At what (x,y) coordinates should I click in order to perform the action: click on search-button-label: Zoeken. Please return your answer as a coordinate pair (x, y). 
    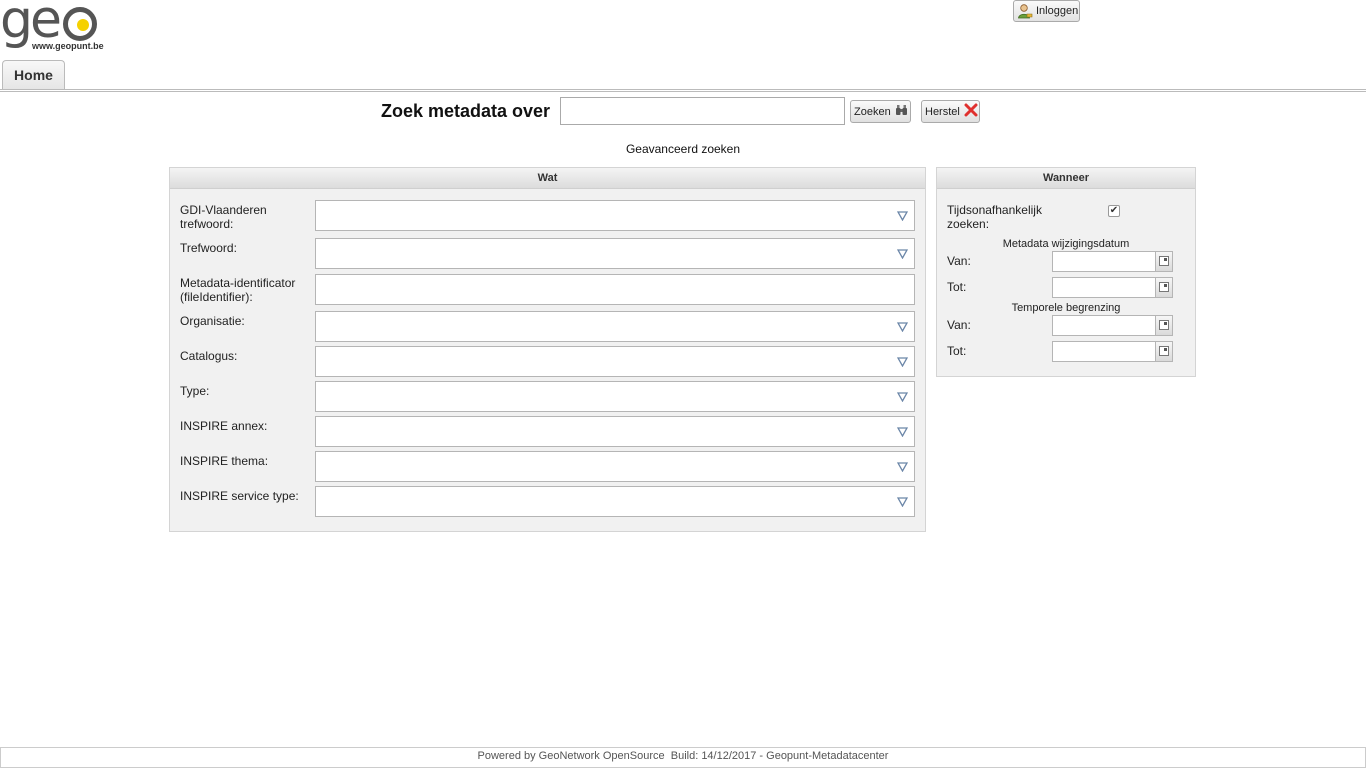
    Looking at the image, I should click on (872, 111).